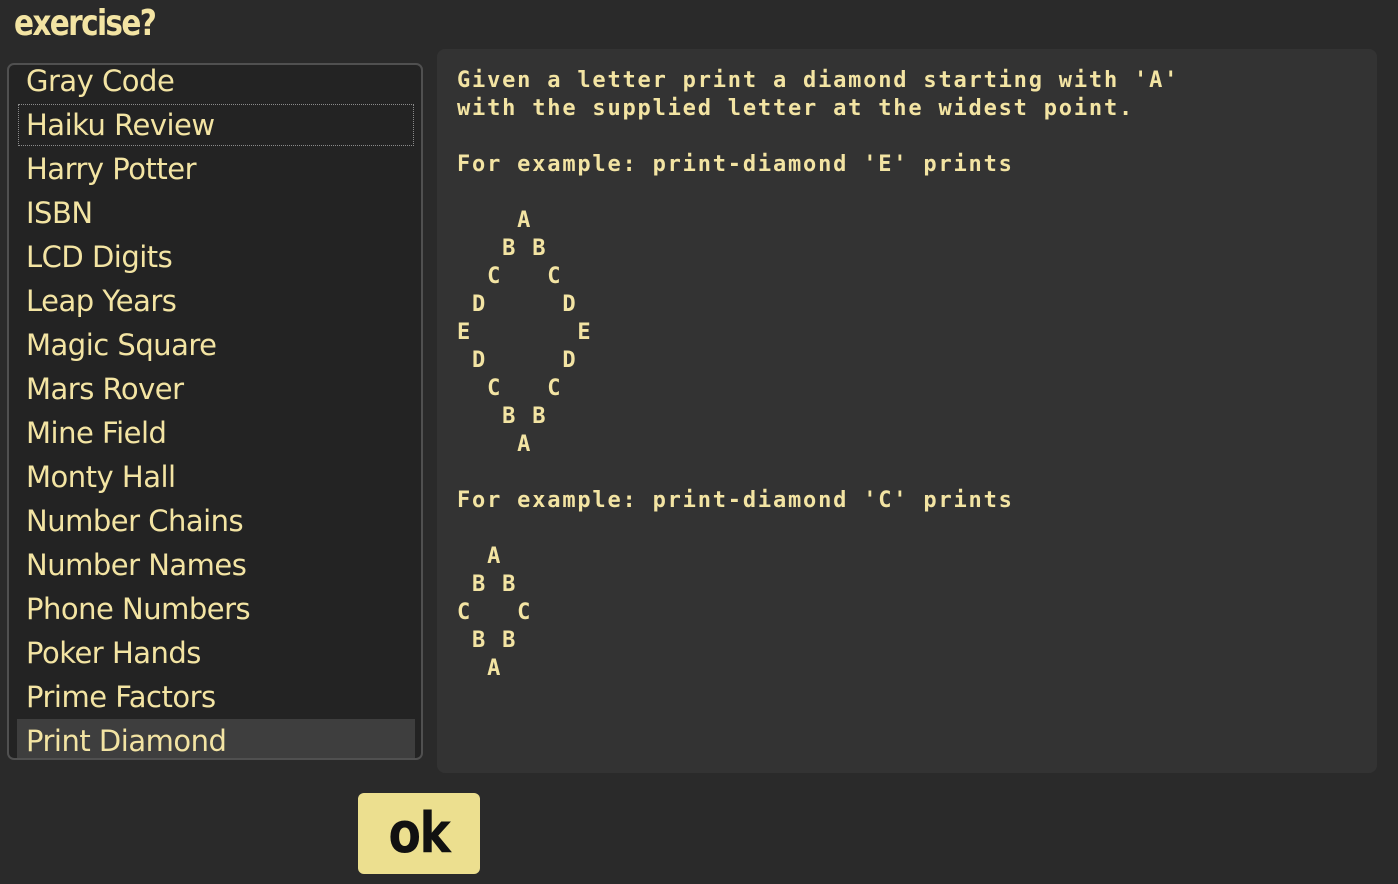 This screenshot has width=1398, height=884. Describe the element at coordinates (216, 125) in the screenshot. I see `exercise-list-item: Haiku Review` at that location.